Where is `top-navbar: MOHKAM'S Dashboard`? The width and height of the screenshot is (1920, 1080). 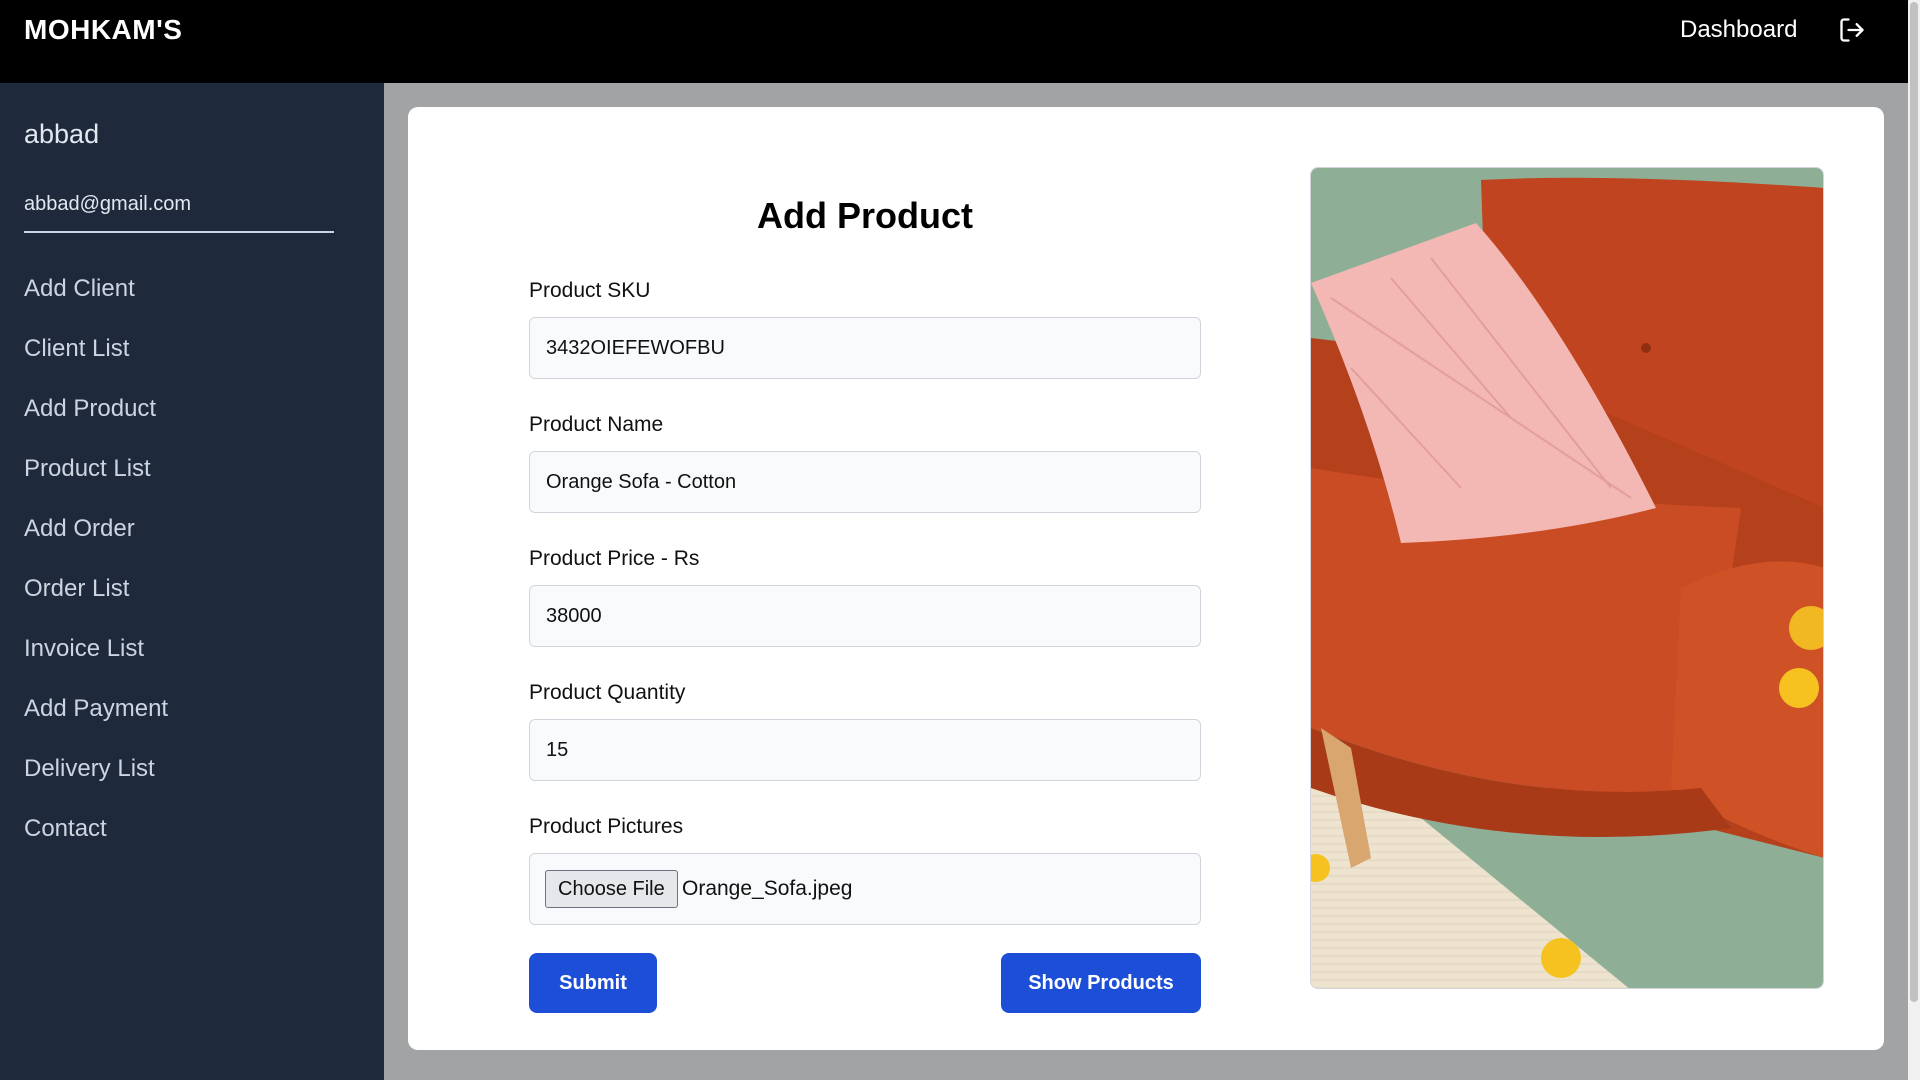 top-navbar: MOHKAM'S Dashboard is located at coordinates (954, 41).